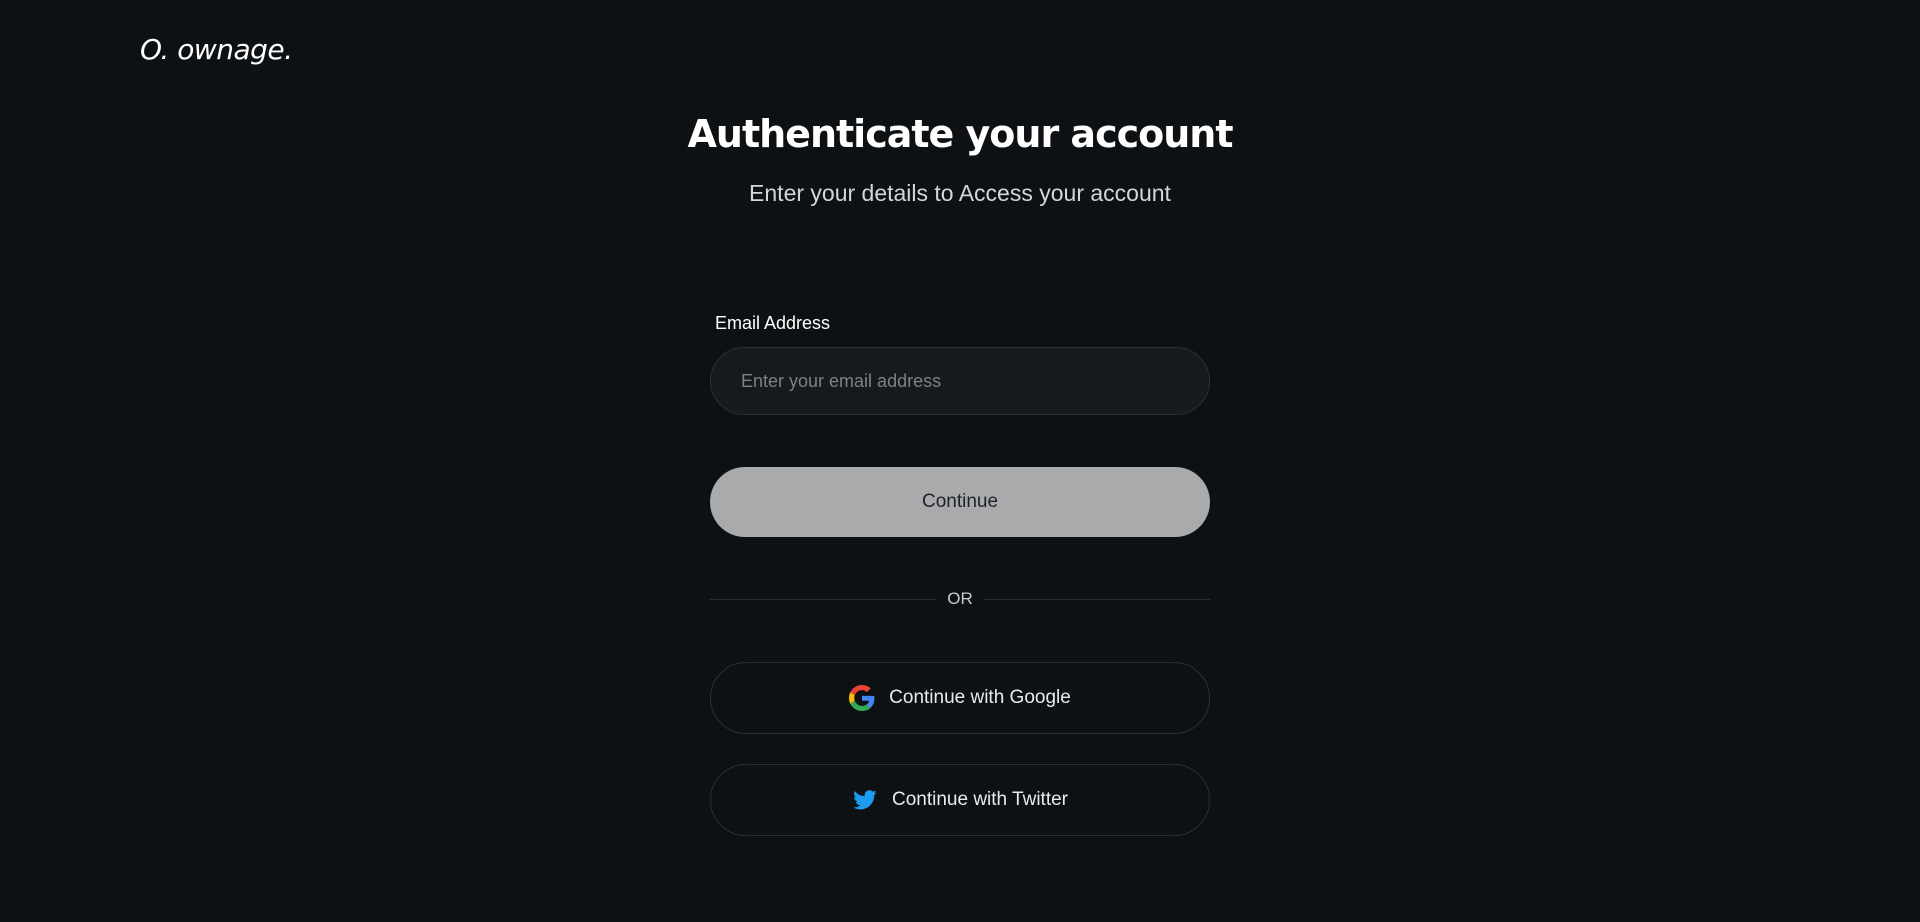 The height and width of the screenshot is (922, 1920). I want to click on continue-button: Continue, so click(960, 502).